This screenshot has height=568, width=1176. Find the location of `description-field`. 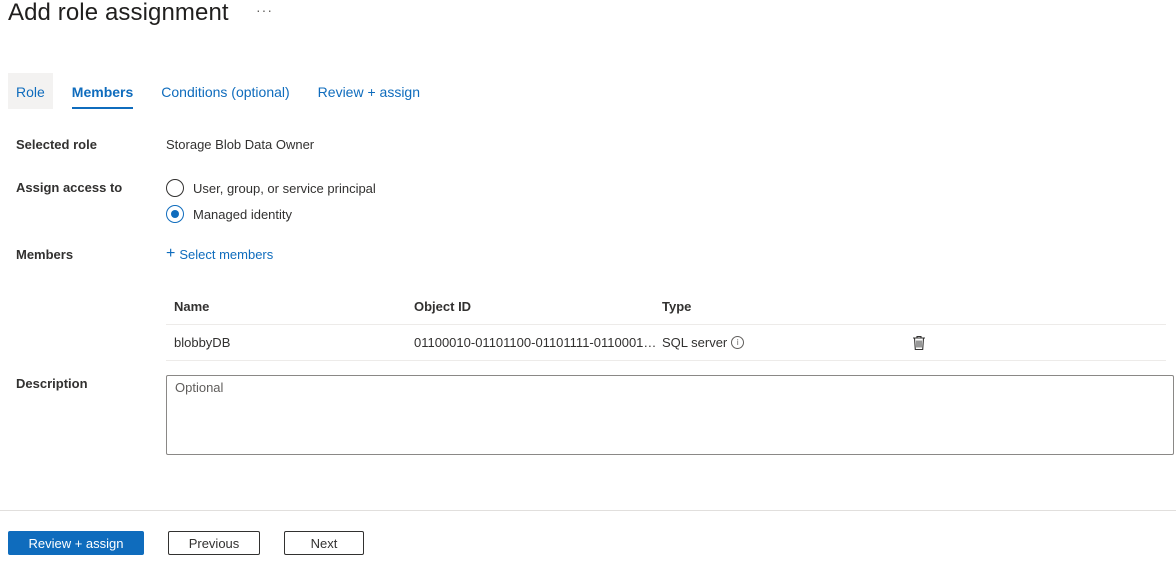

description-field is located at coordinates (670, 415).